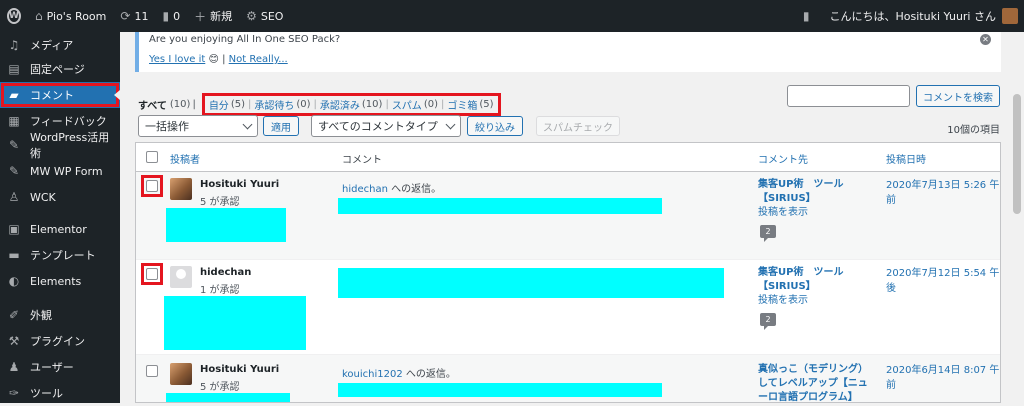 The width and height of the screenshot is (1024, 406). What do you see at coordinates (56, 281) in the screenshot?
I see `sidebar-item-label: Elements` at bounding box center [56, 281].